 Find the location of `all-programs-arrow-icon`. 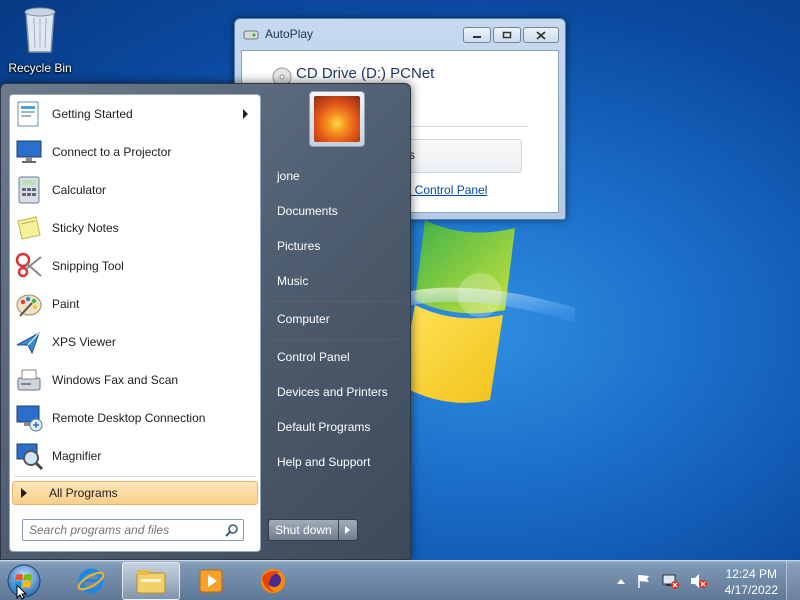

all-programs-arrow-icon is located at coordinates (24, 493).